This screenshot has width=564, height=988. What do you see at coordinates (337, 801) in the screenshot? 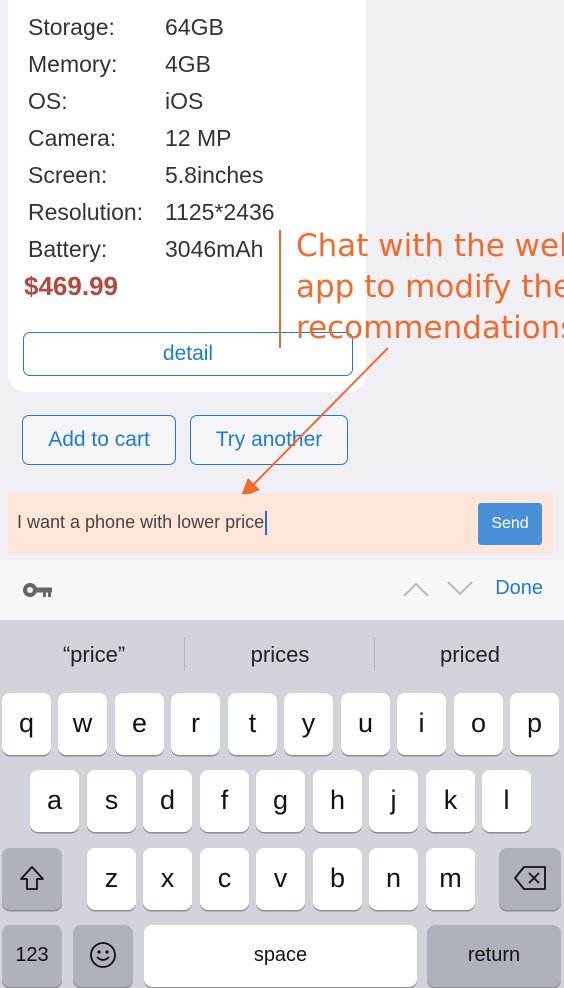
I see `key-h: h` at bounding box center [337, 801].